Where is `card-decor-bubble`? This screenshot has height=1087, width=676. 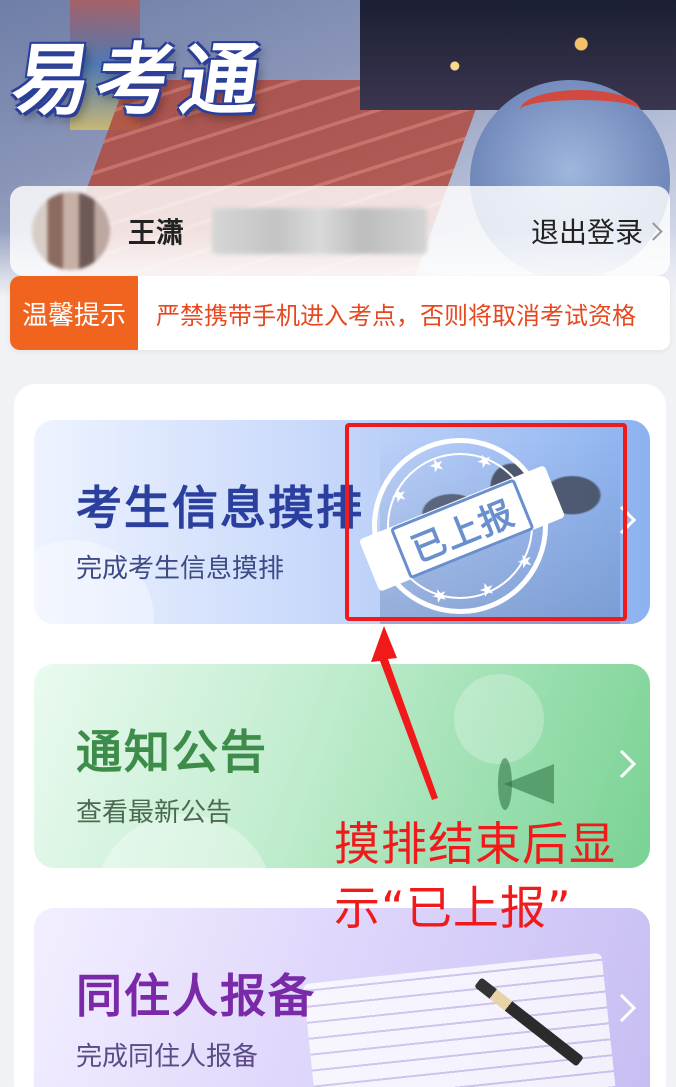
card-decor-bubble is located at coordinates (499, 719).